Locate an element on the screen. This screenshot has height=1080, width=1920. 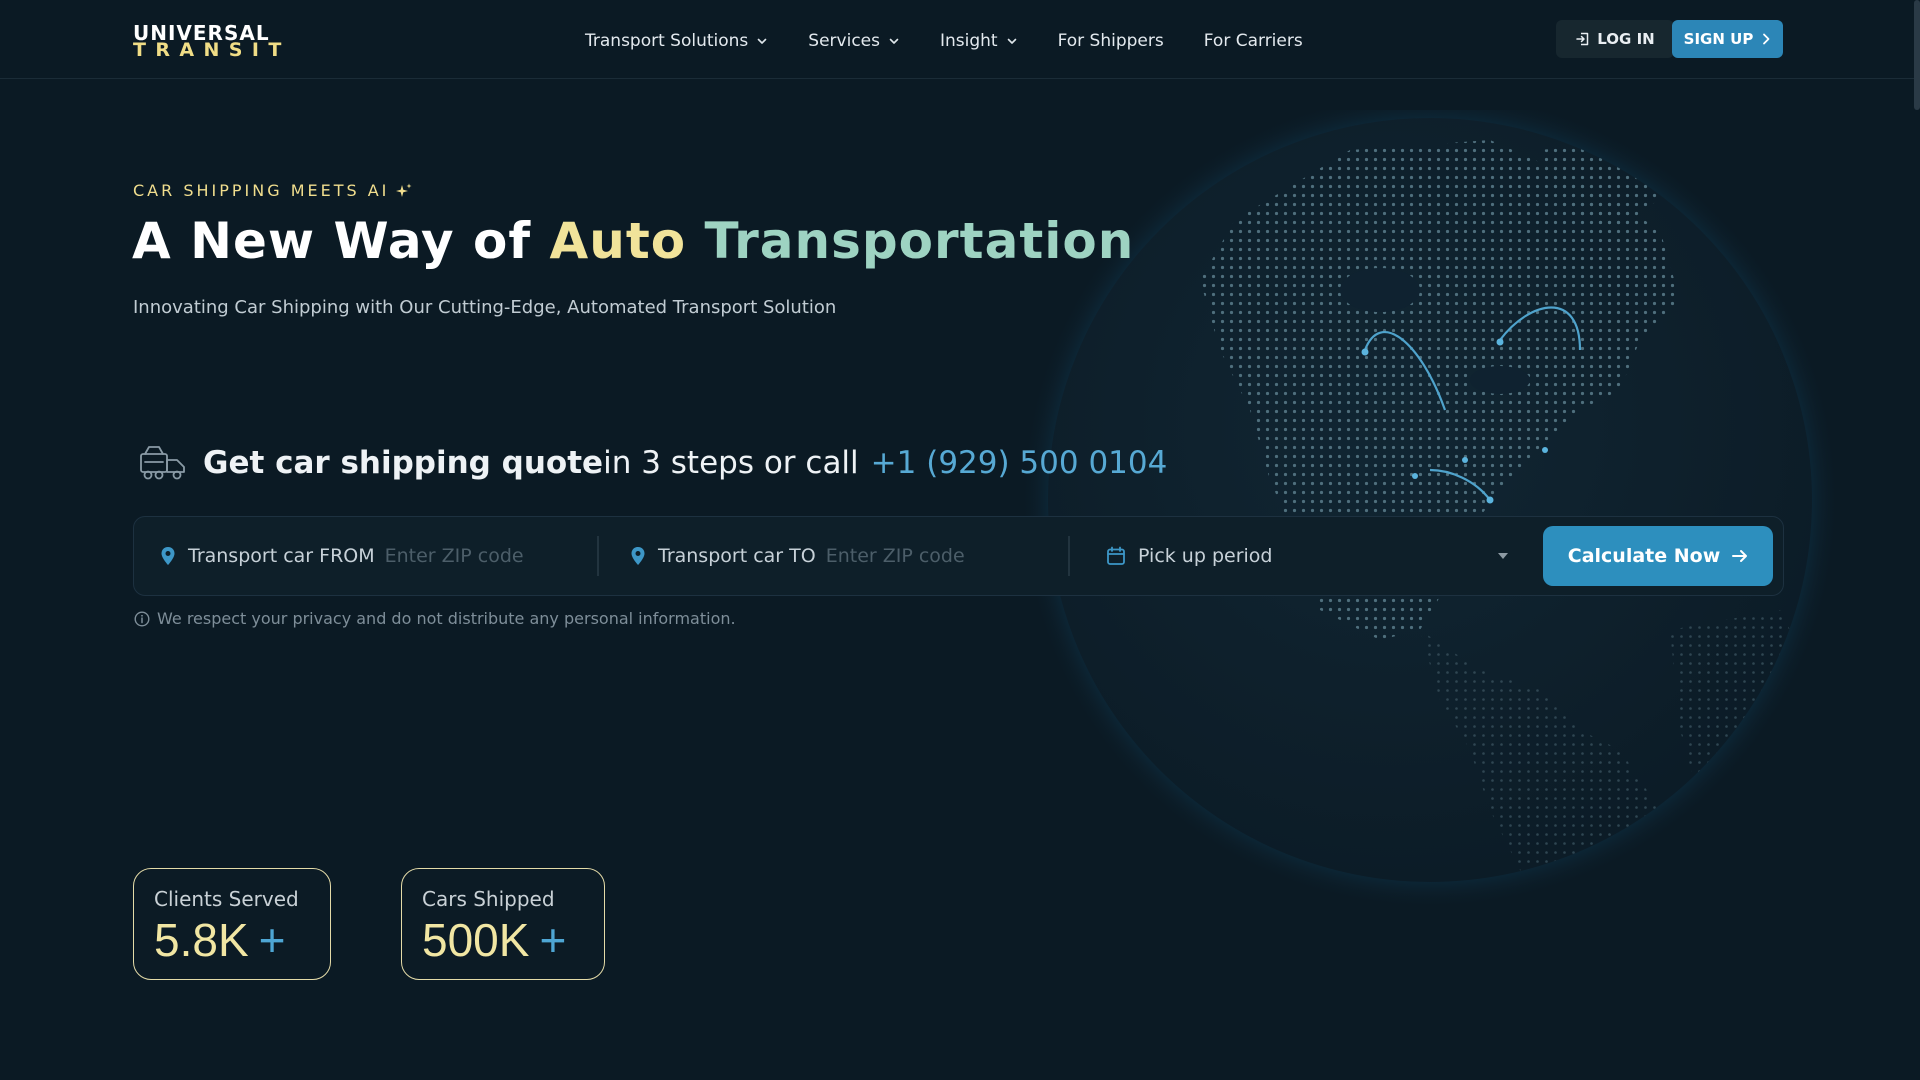
brand-line-2: TRANSIT is located at coordinates (212, 50).